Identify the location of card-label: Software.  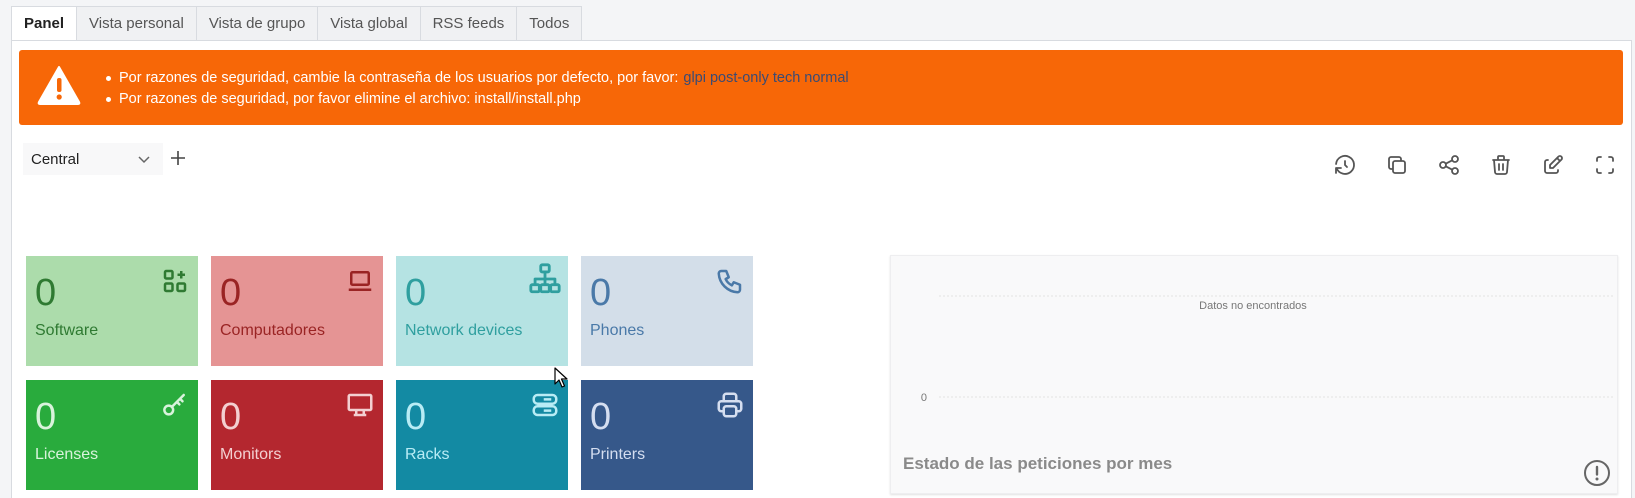
(67, 330).